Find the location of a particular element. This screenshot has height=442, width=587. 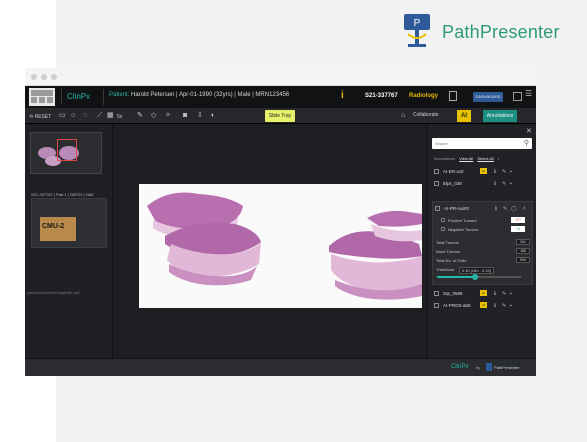

bookmark-icon: ⌂ is located at coordinates (403, 116).